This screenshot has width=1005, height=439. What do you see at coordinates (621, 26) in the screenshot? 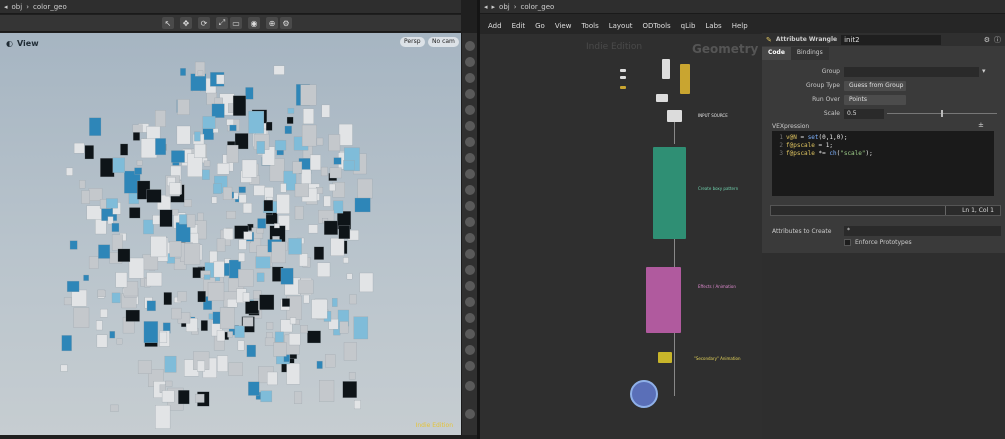
I see `menu-layout: Layout` at bounding box center [621, 26].